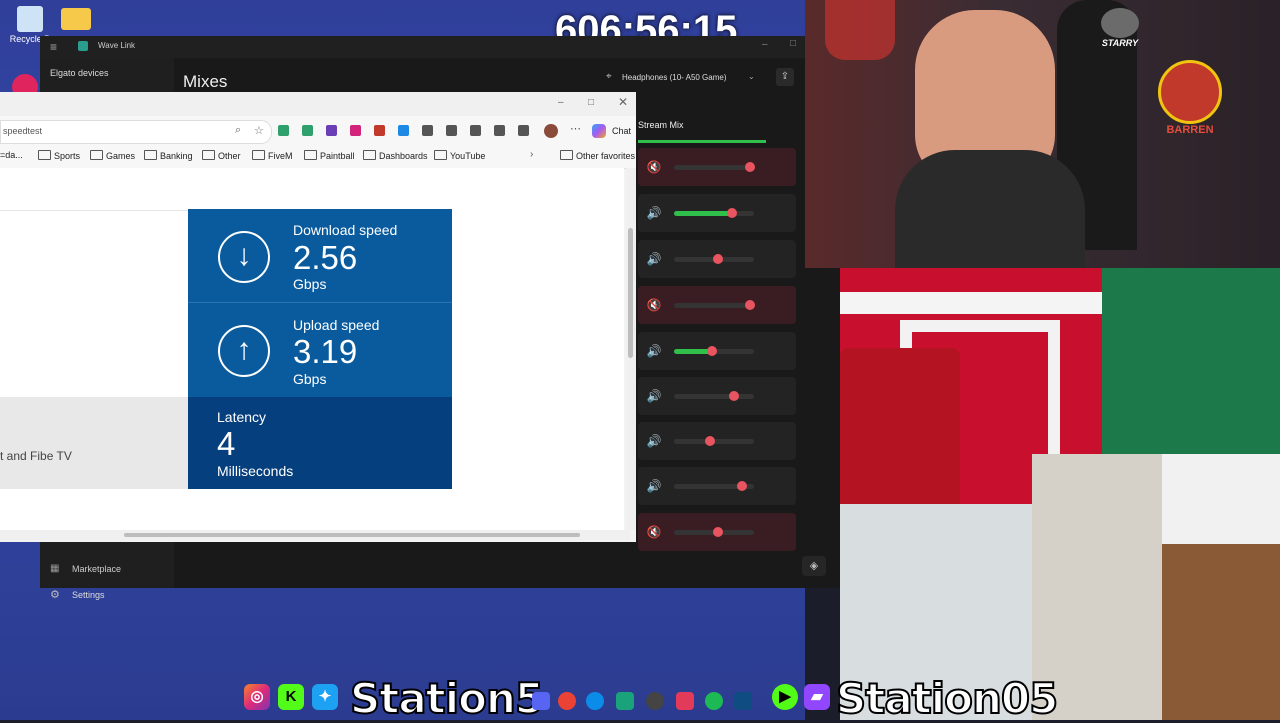 This screenshot has height=723, width=1280. I want to click on spotify-taskbar-icon, so click(714, 701).